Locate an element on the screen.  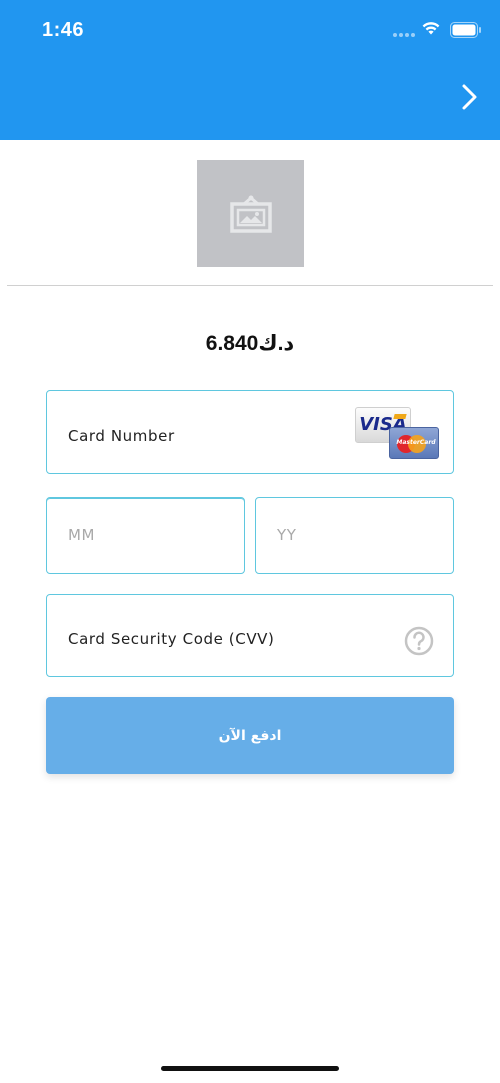
image-placeholder-icon is located at coordinates (250, 214).